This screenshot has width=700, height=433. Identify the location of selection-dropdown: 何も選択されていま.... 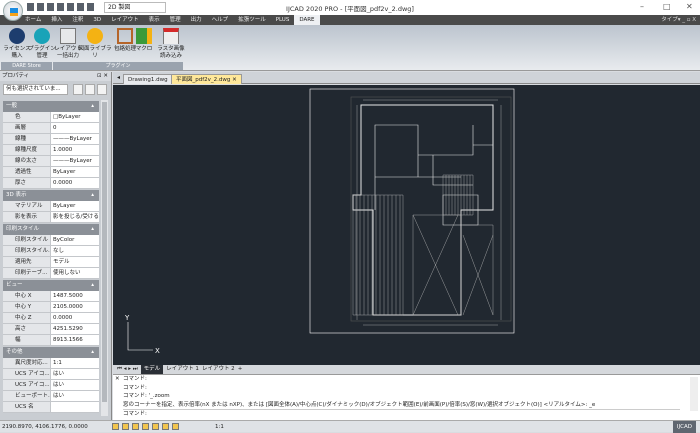
(35, 89).